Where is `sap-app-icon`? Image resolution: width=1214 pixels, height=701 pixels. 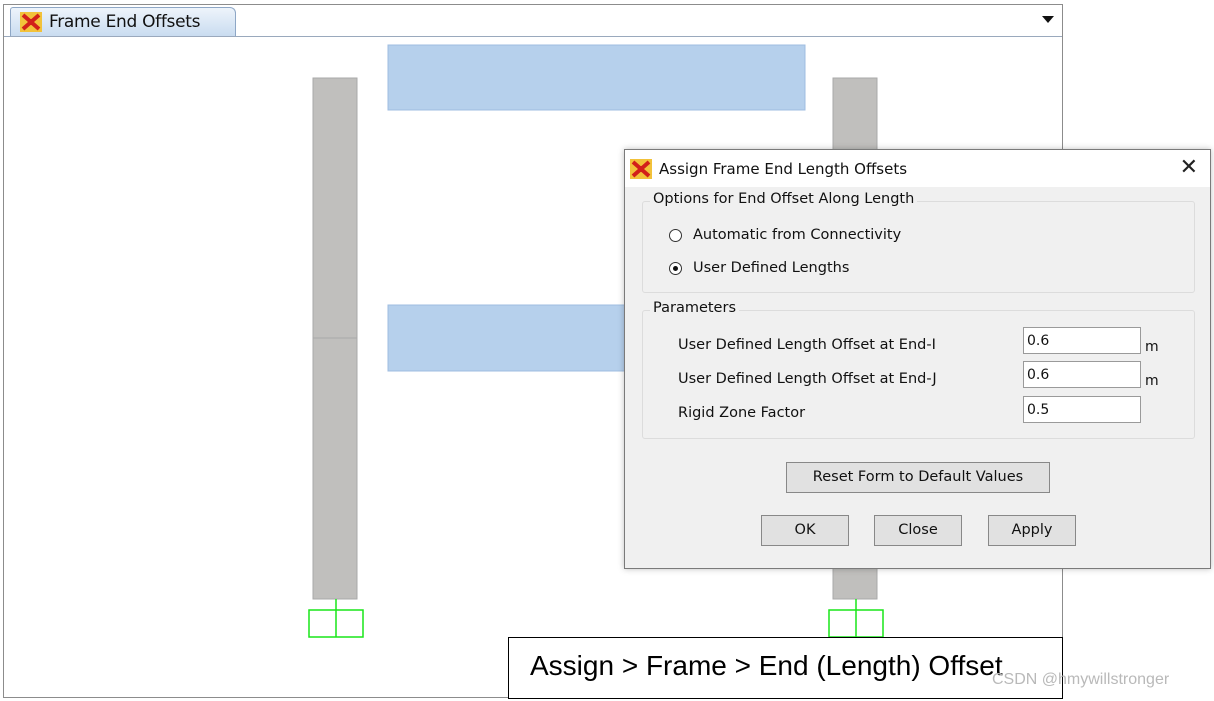 sap-app-icon is located at coordinates (641, 169).